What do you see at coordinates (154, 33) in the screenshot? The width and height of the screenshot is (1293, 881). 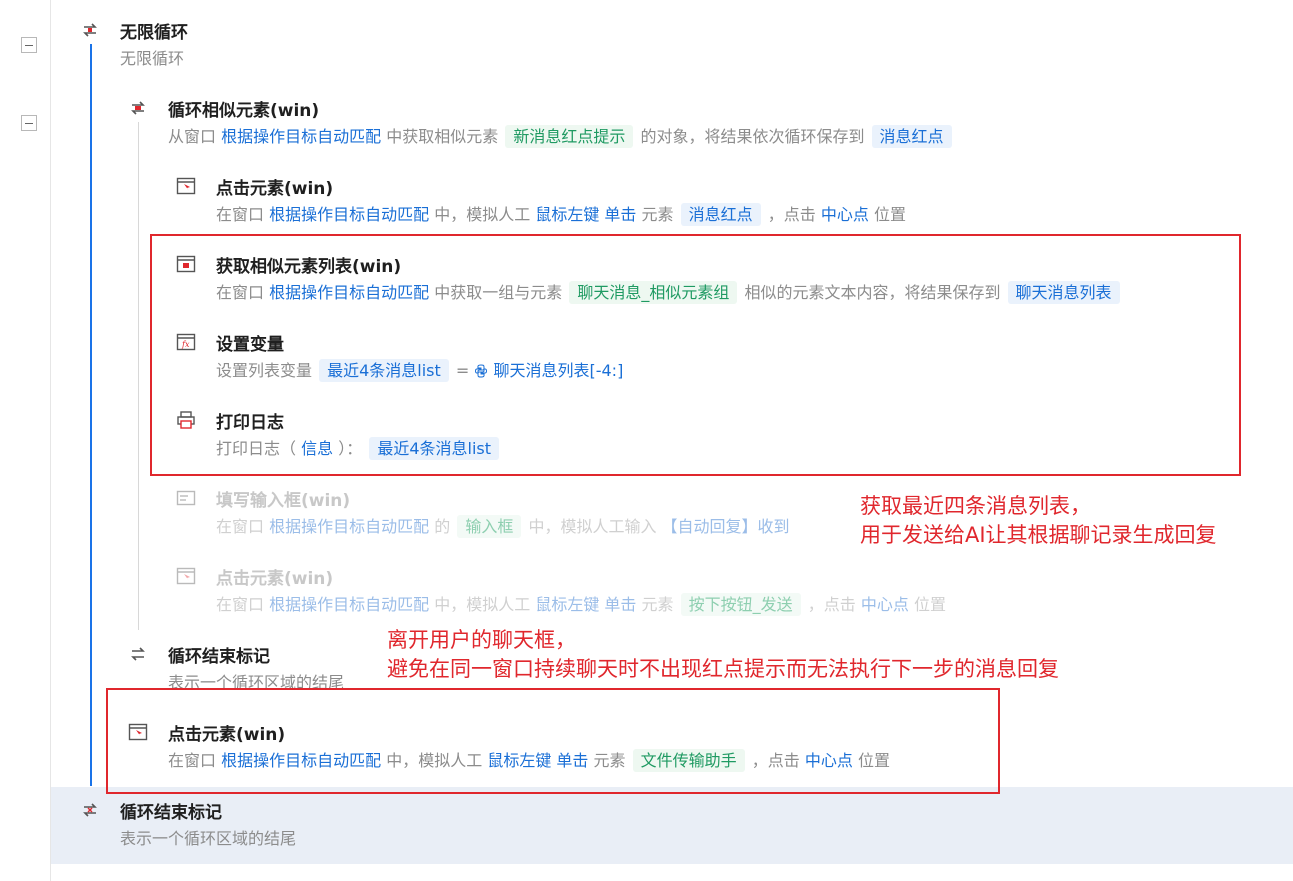 I see `step-title: 无限循环` at bounding box center [154, 33].